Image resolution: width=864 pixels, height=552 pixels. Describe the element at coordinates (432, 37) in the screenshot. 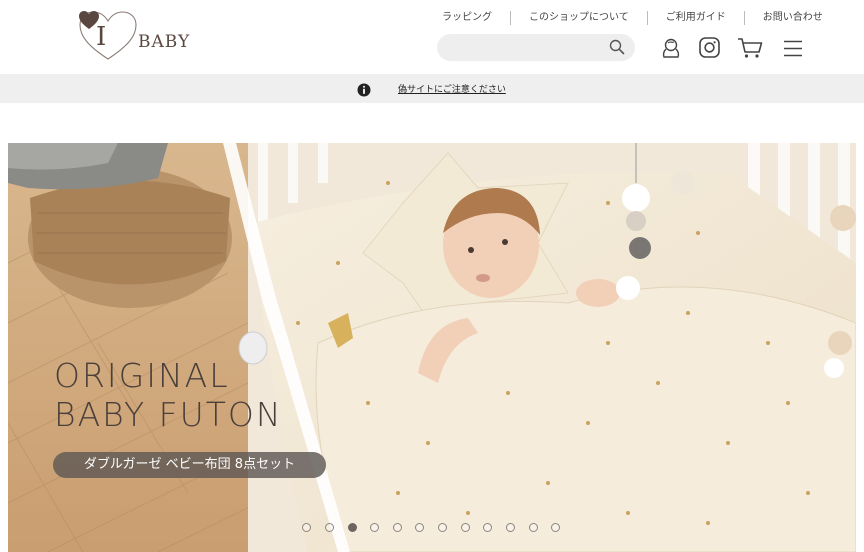

I see `site-header: I BABY ラッピング このショップについて ご利用ガイド お問い合わせ` at that location.